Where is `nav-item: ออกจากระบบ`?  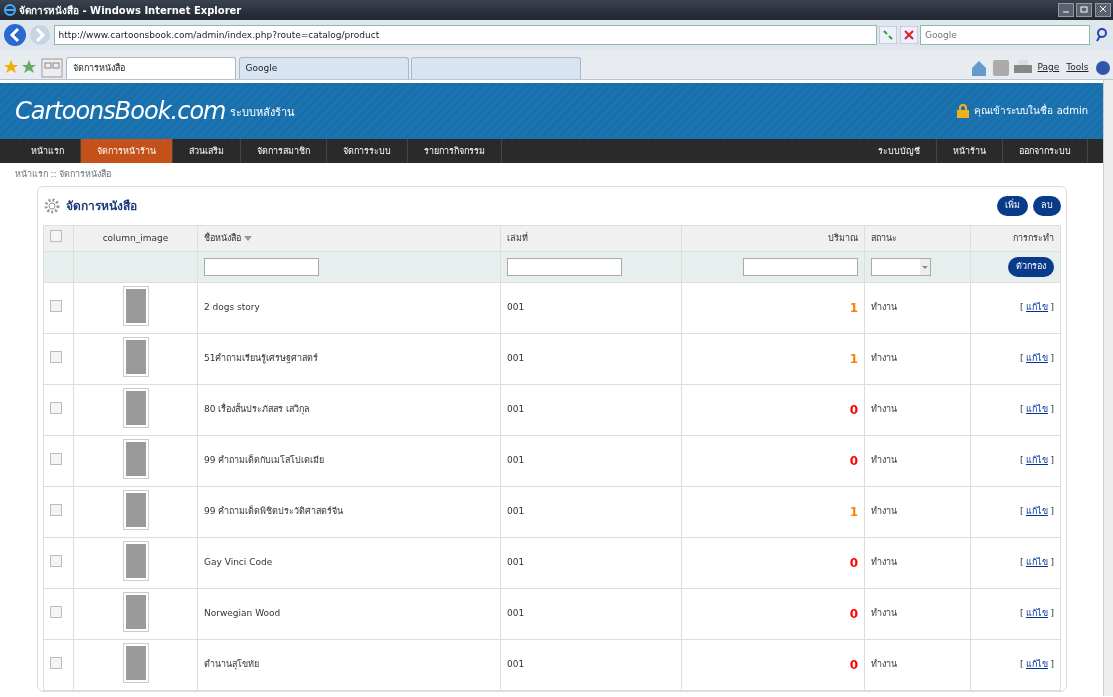 nav-item: ออกจากระบบ is located at coordinates (1045, 150).